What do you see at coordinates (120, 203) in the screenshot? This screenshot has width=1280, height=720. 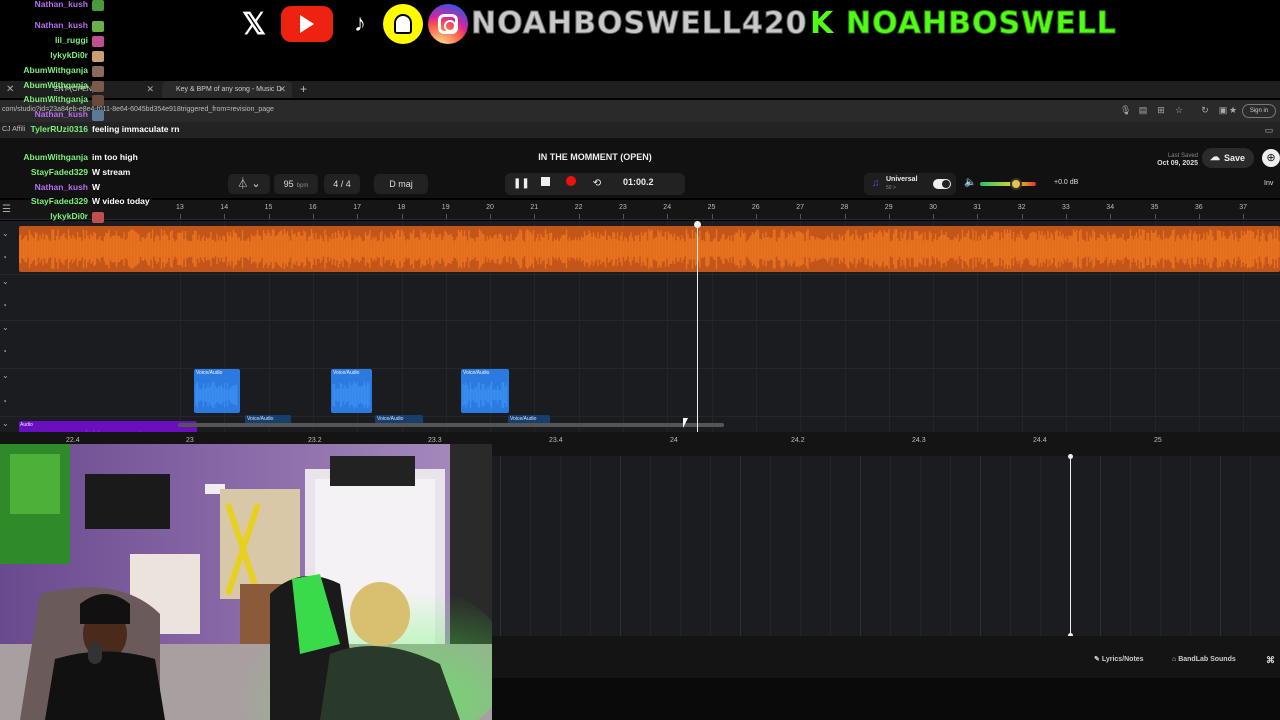 I see `chat-message: StayFaded329 W video today` at bounding box center [120, 203].